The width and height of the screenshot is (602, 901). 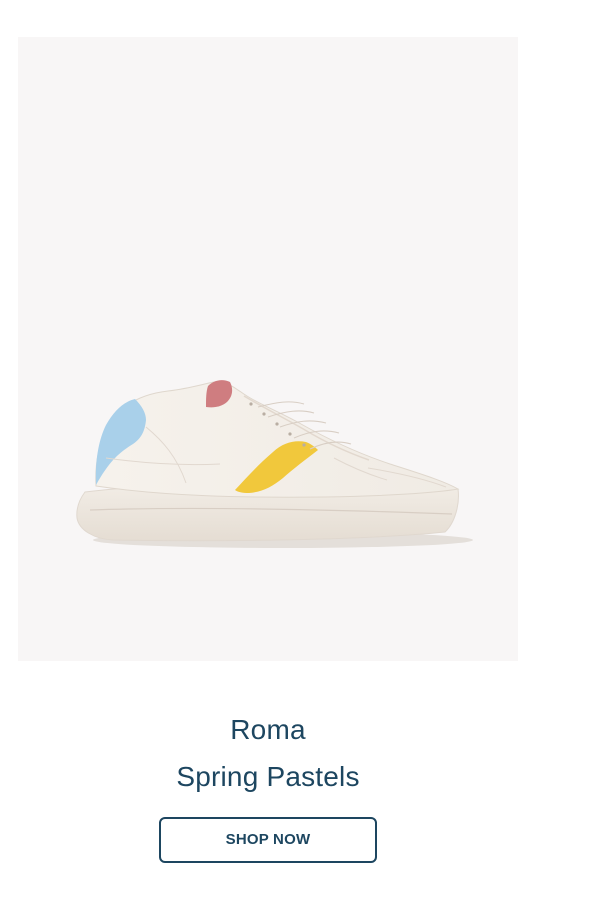 I want to click on product-colorway: Spring Pastels, so click(x=268, y=777).